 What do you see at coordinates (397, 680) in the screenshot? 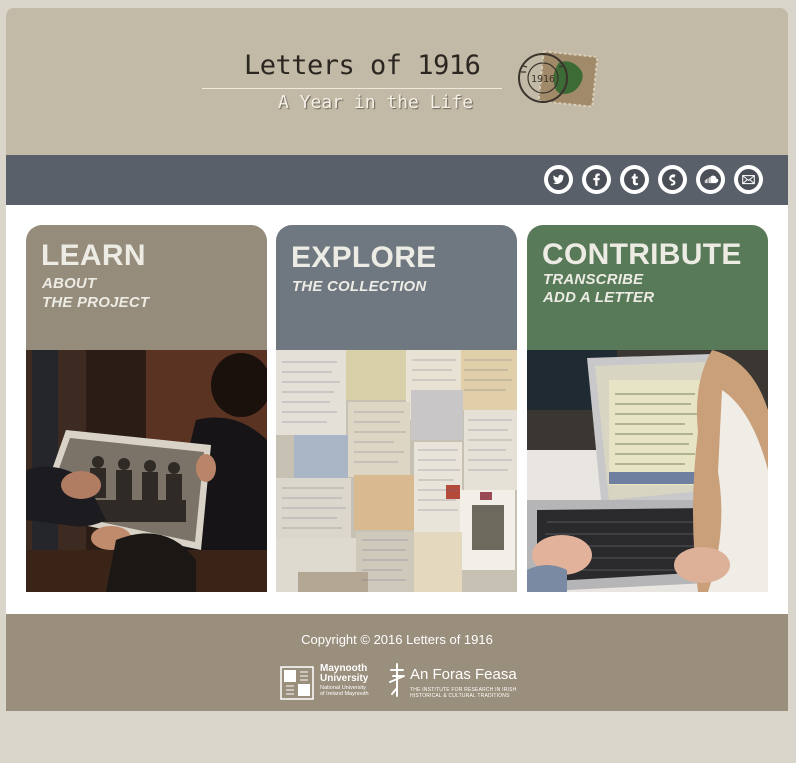
I see `an-foras-feasa-mark-icon` at bounding box center [397, 680].